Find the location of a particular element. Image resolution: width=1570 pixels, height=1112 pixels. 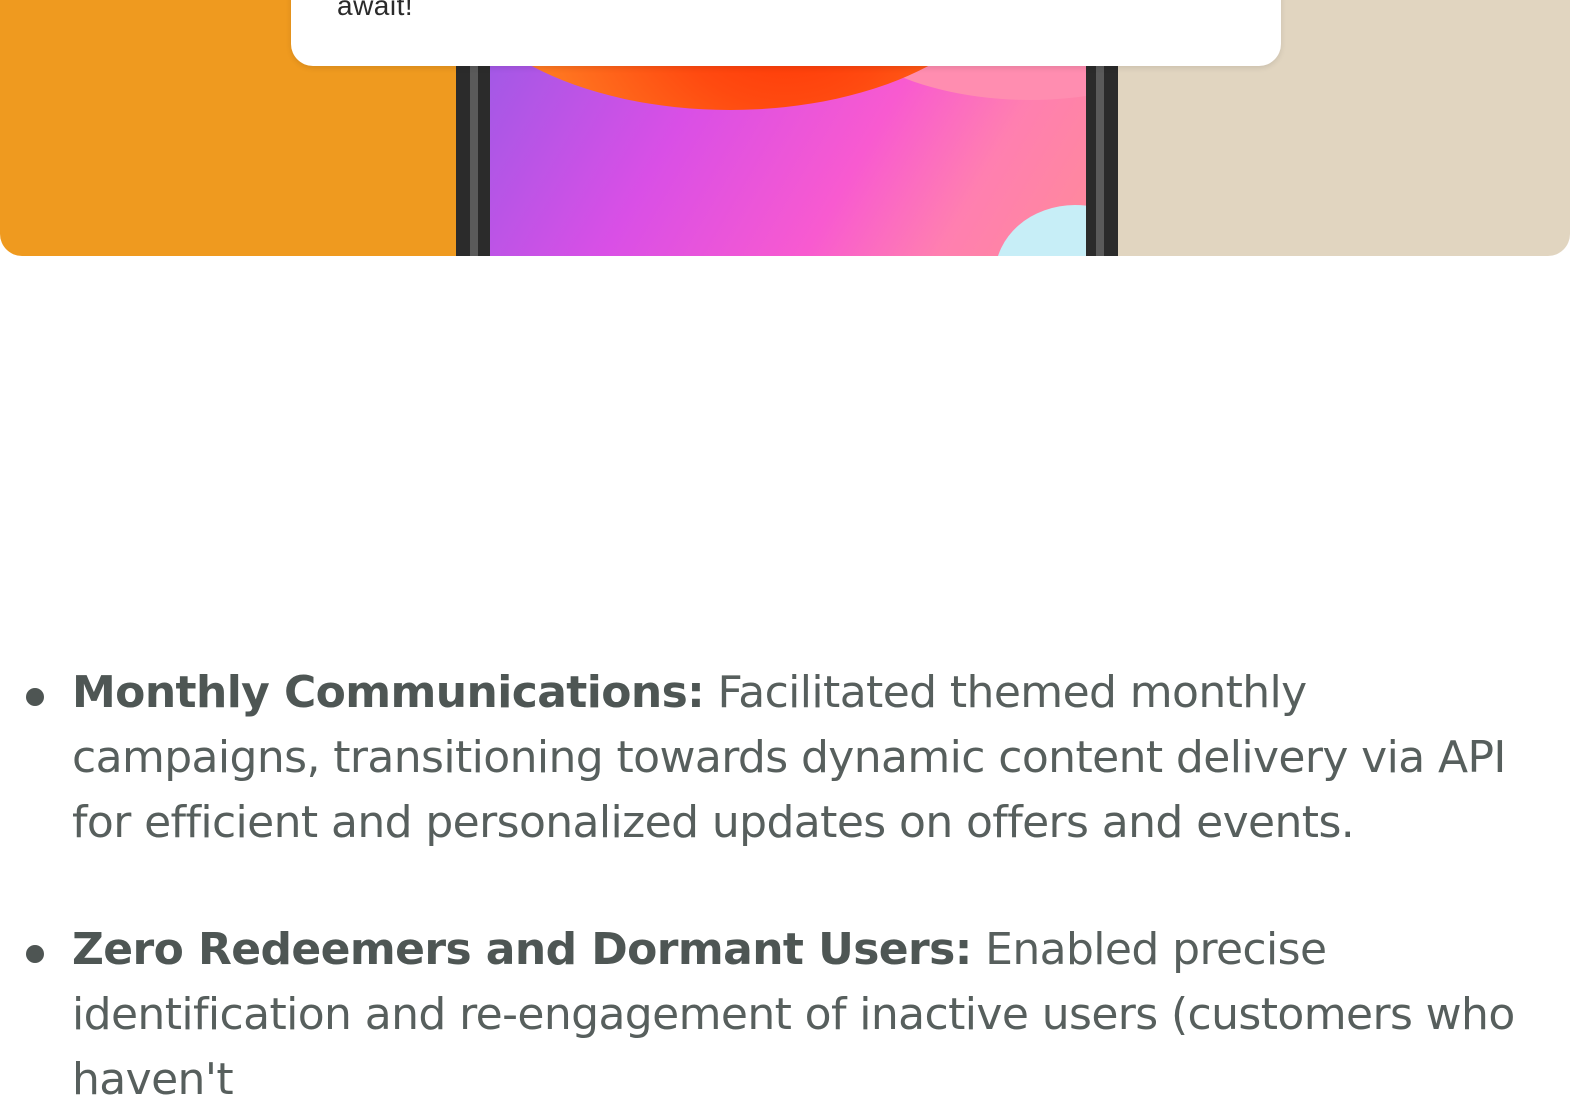

notification-card: await! is located at coordinates (786, 33).